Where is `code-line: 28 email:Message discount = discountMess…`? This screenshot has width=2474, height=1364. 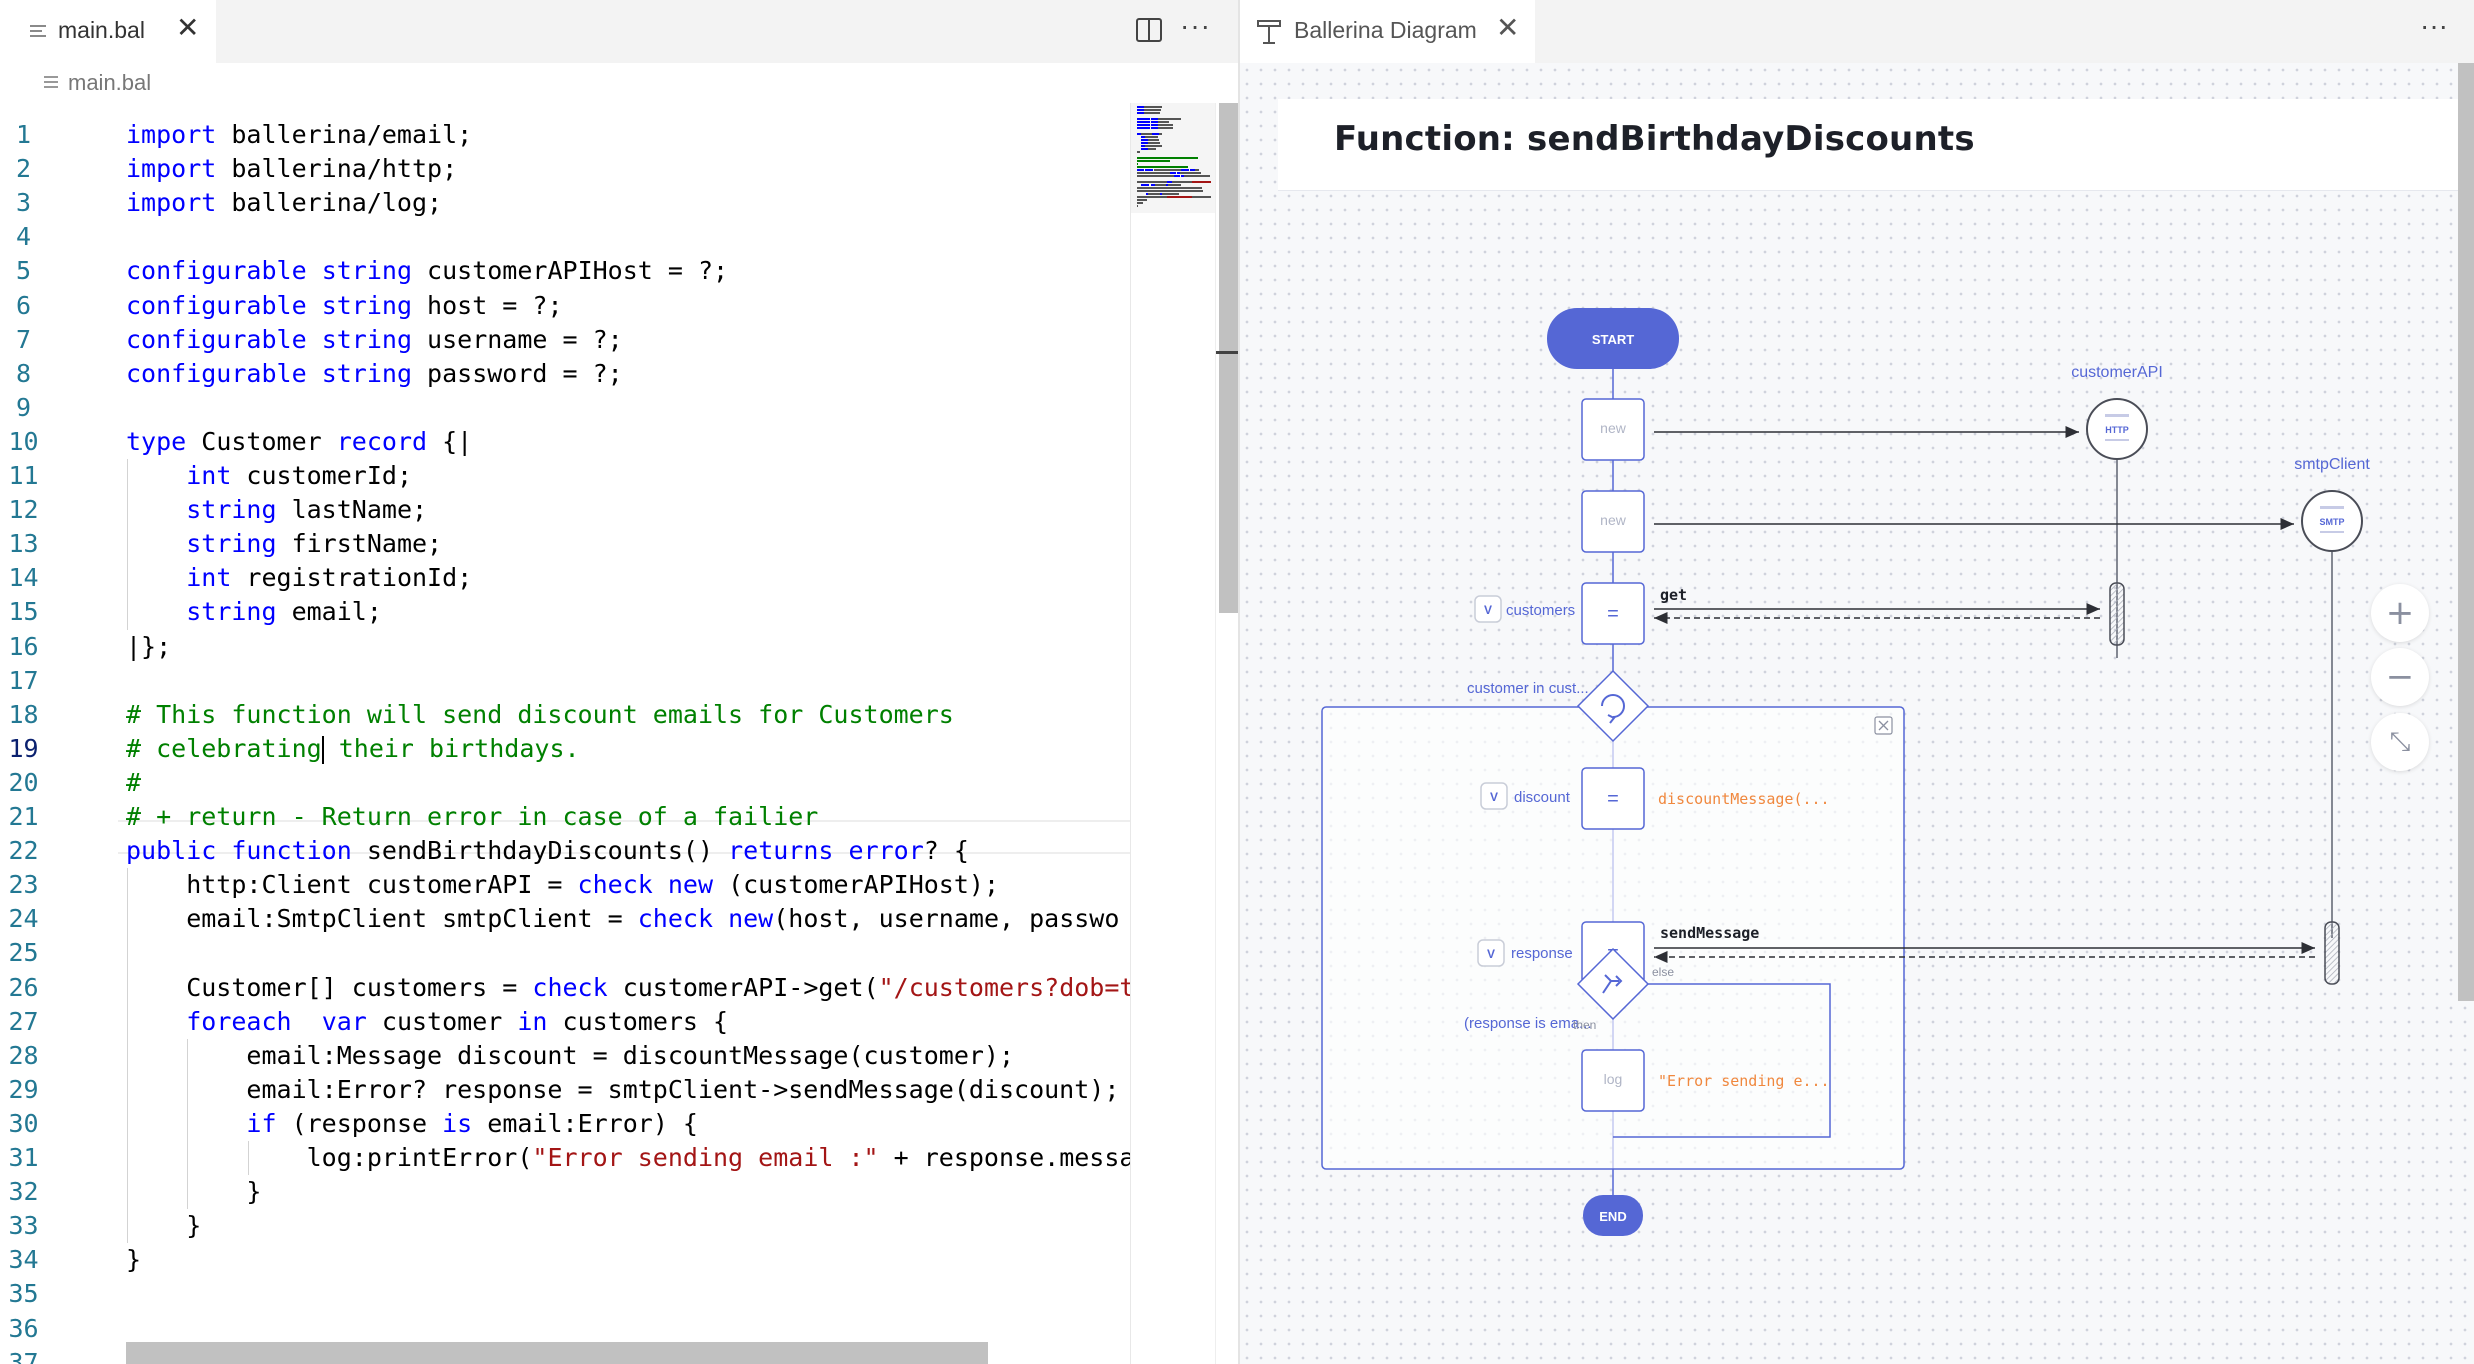
code-line: 28 email:Message discount = discountMess… is located at coordinates (565, 1056).